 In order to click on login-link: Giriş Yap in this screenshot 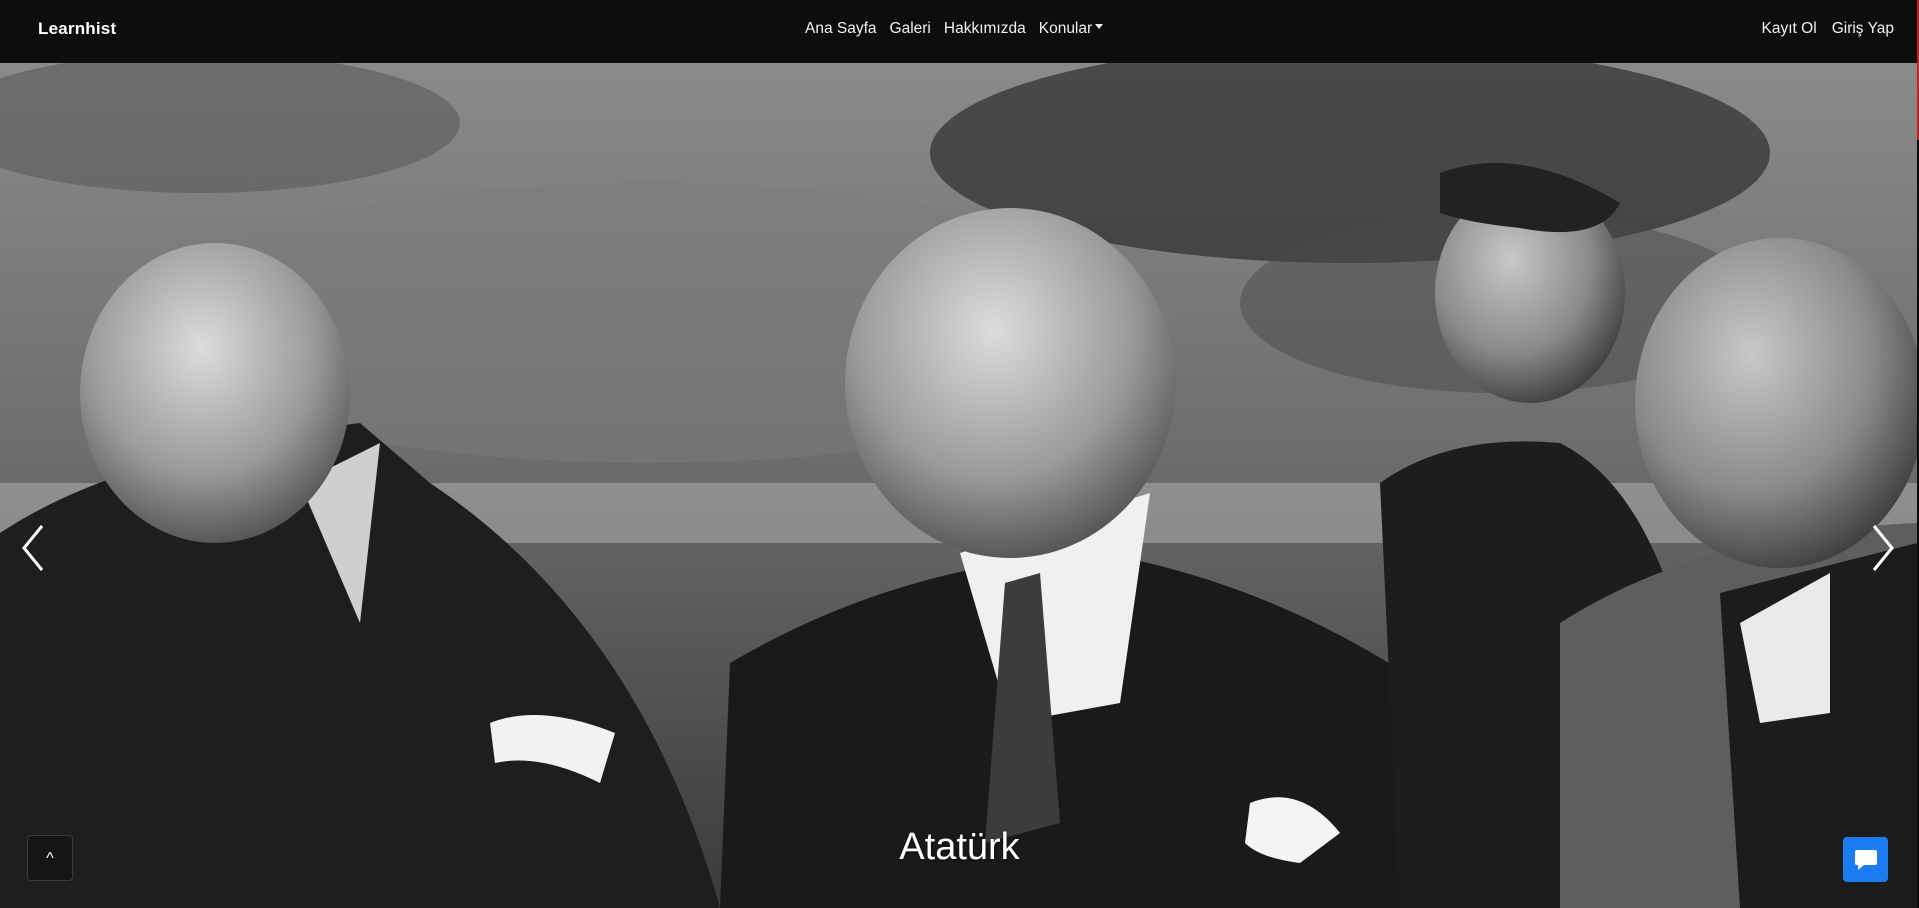, I will do `click(1863, 29)`.